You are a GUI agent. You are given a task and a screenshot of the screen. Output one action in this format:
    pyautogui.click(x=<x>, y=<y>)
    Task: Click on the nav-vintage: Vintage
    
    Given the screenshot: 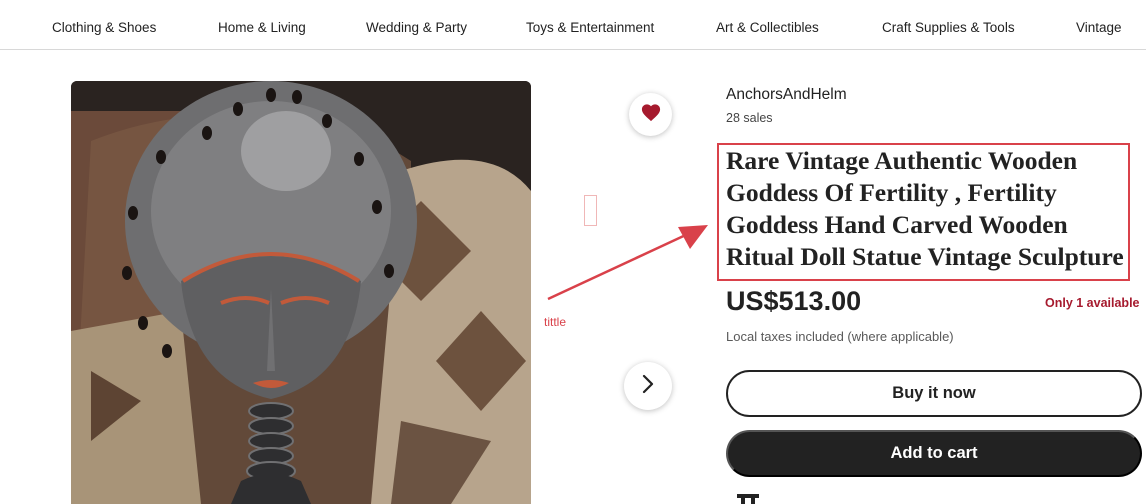 What is the action you would take?
    pyautogui.click(x=1099, y=27)
    